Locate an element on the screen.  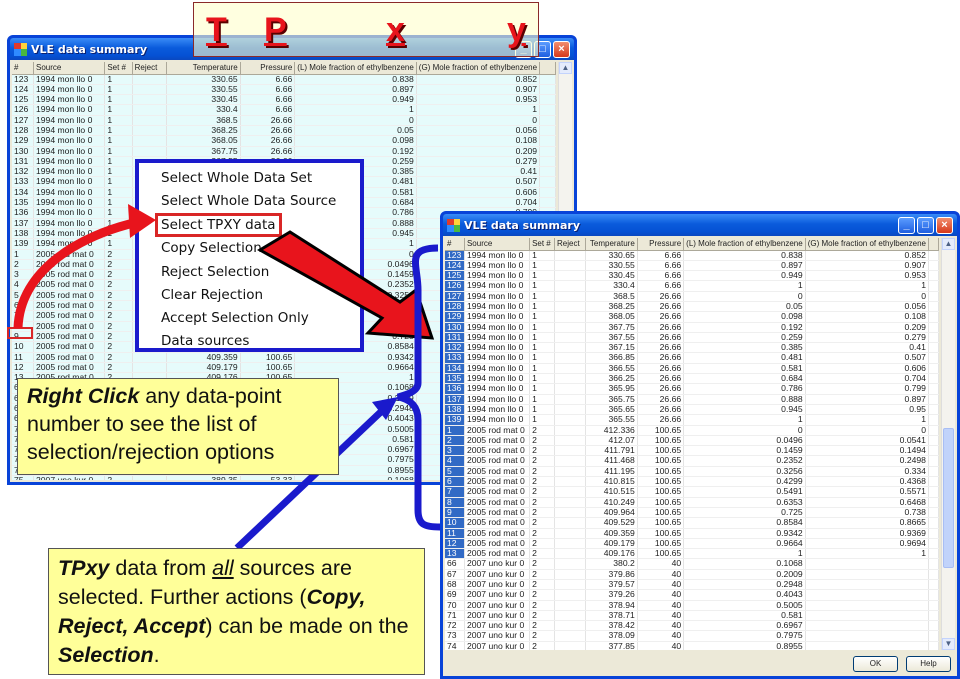
scrollbar-thumb is located at coordinates (948, 498).